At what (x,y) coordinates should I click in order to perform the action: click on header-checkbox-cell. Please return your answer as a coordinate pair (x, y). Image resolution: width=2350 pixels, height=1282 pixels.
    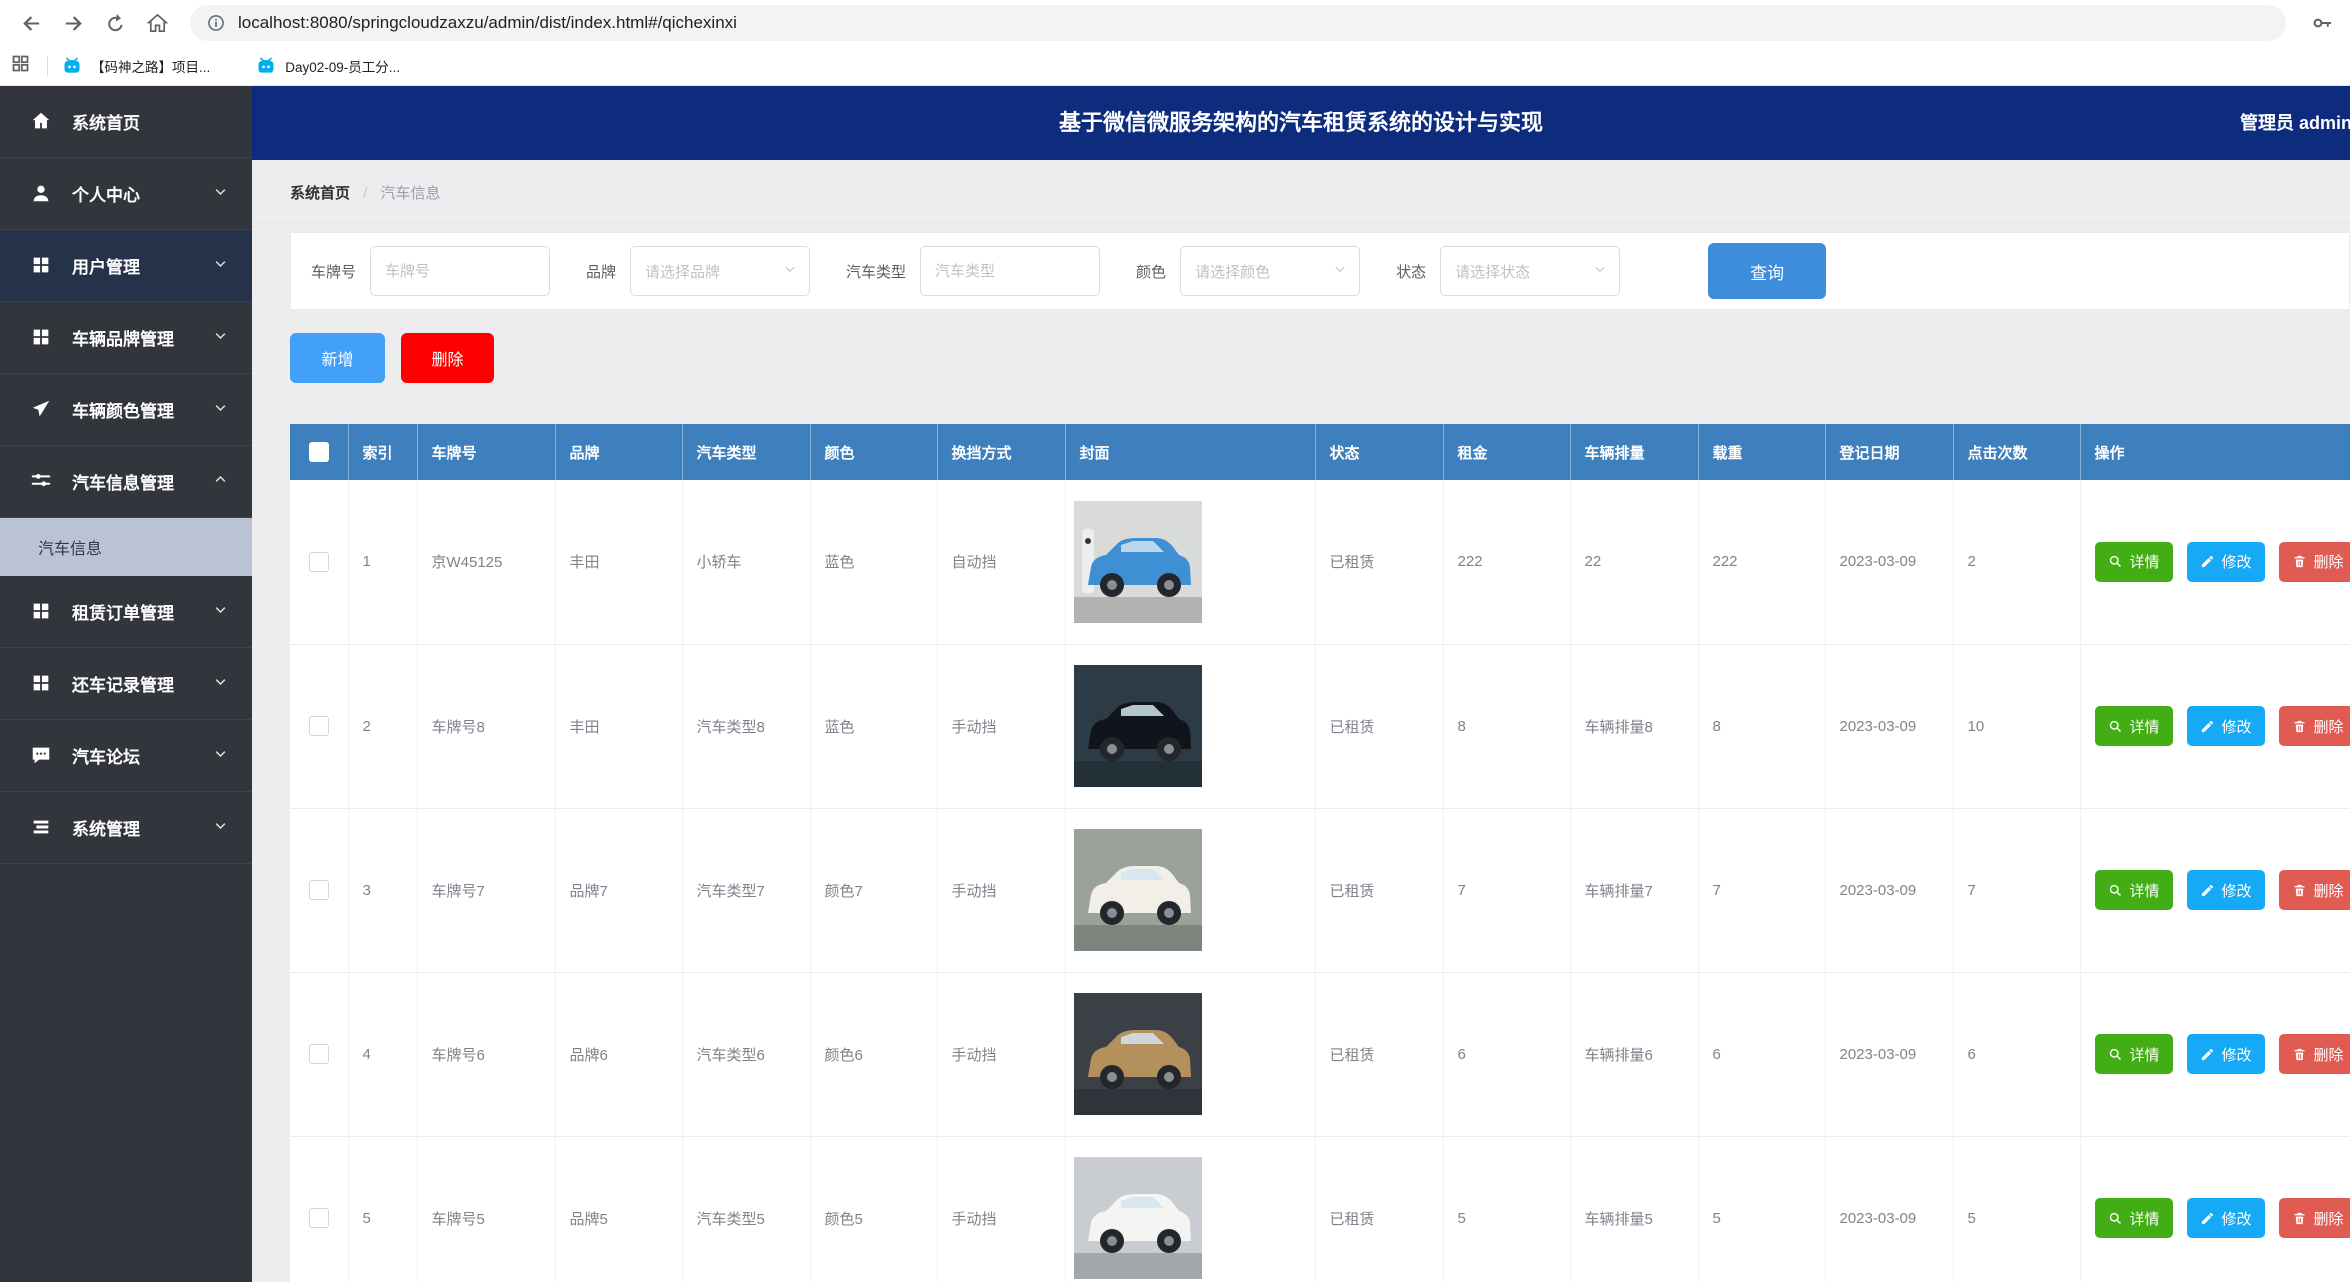
    Looking at the image, I should click on (319, 452).